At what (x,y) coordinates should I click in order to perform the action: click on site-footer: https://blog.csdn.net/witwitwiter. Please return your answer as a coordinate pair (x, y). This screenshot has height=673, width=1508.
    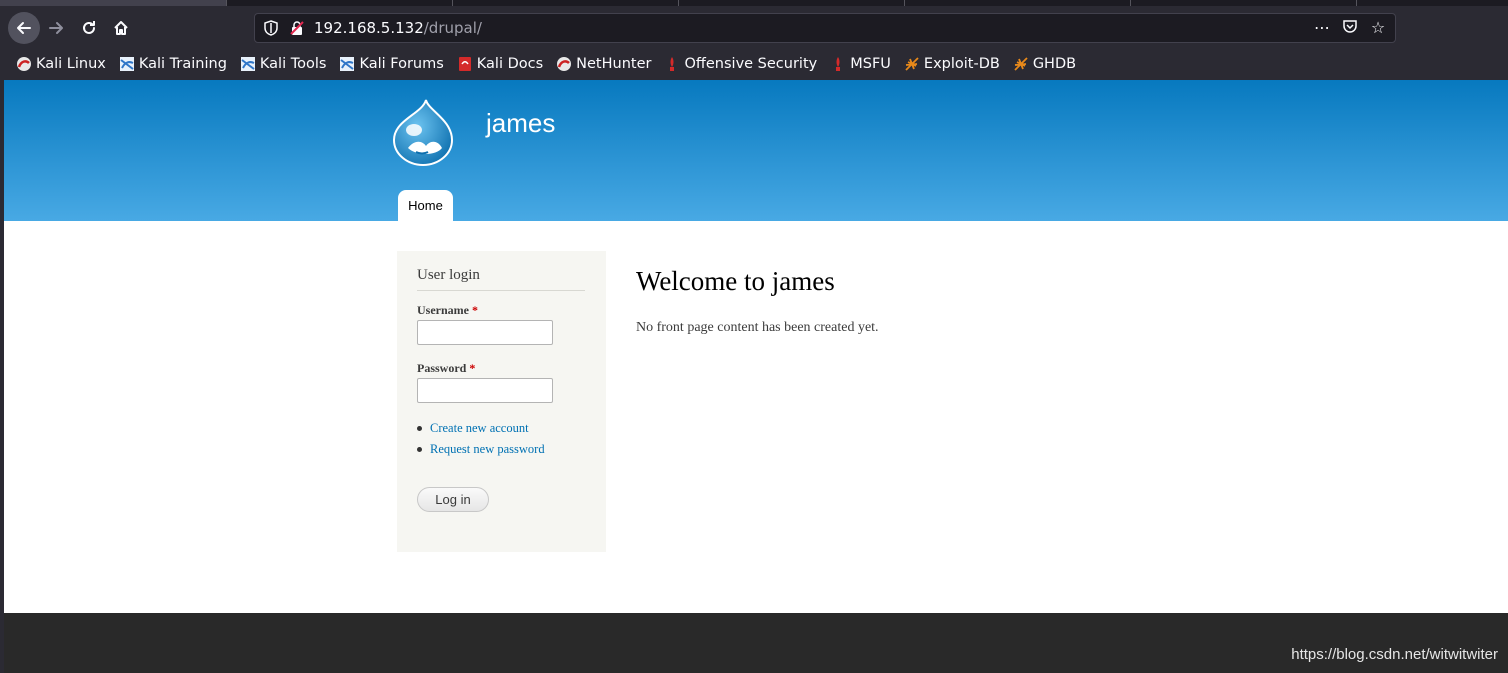
    Looking at the image, I should click on (756, 643).